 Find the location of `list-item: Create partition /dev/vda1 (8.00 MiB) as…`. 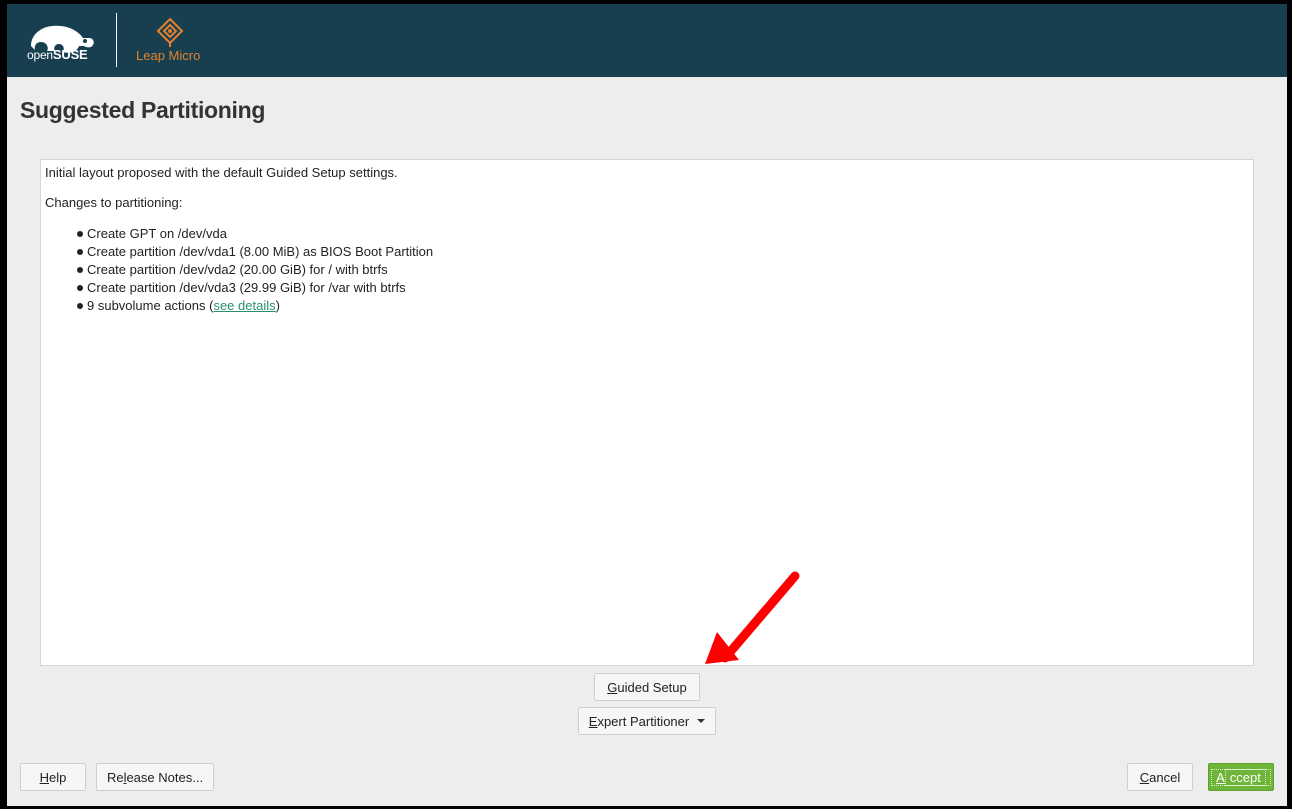

list-item: Create partition /dev/vda1 (8.00 MiB) as… is located at coordinates (254, 252).